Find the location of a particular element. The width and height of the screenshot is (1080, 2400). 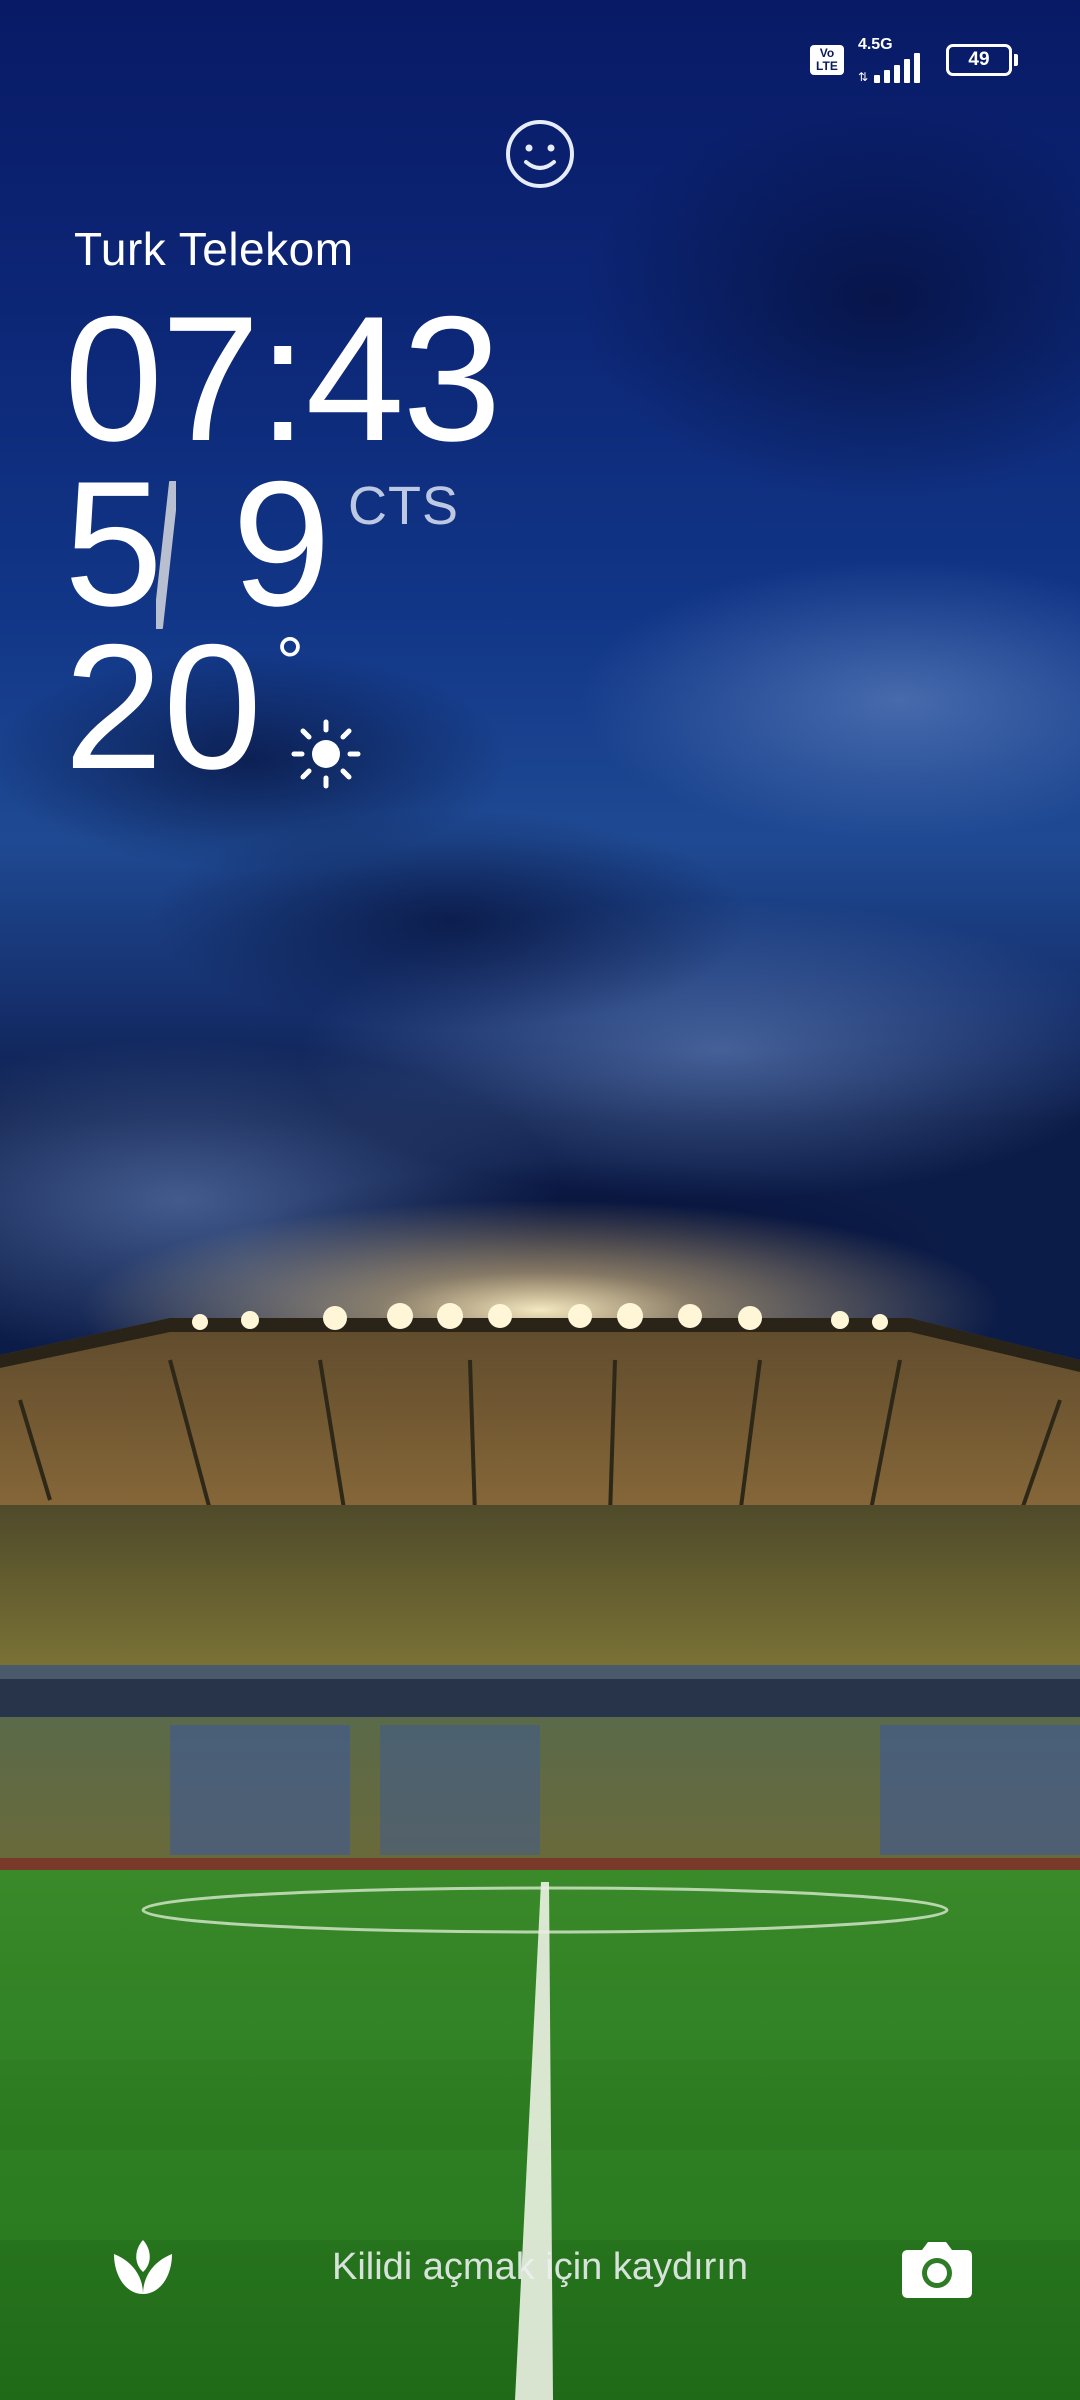

data-arrows-icon: ⇅ is located at coordinates (862, 77).